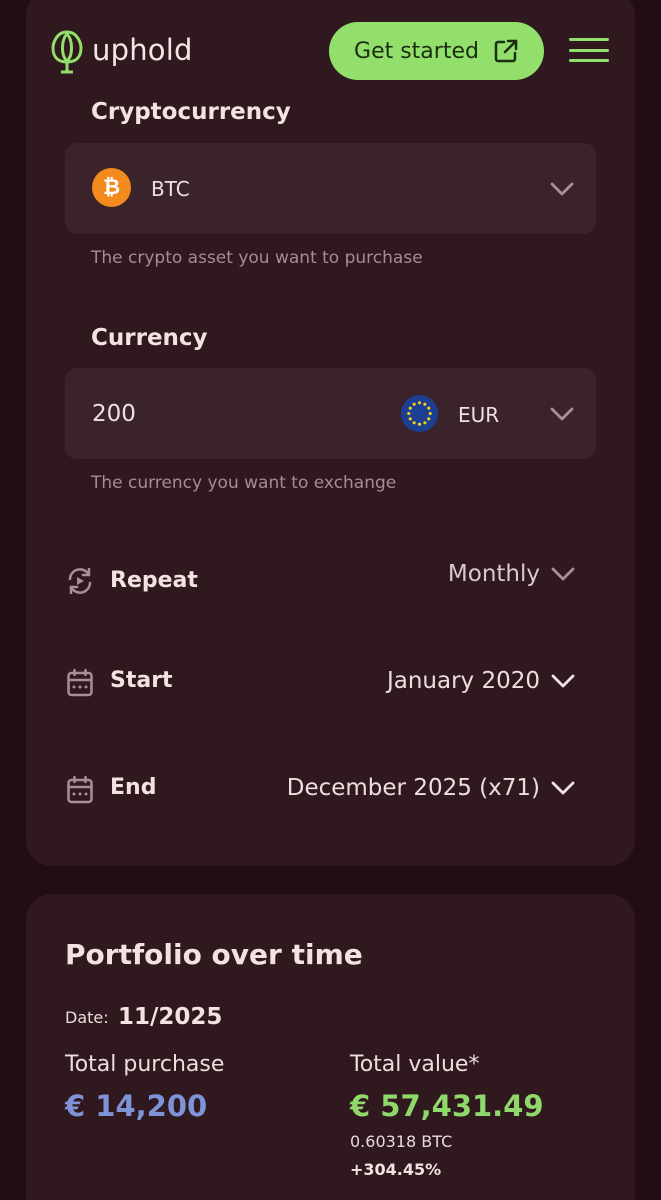  I want to click on repeat-icon, so click(80, 581).